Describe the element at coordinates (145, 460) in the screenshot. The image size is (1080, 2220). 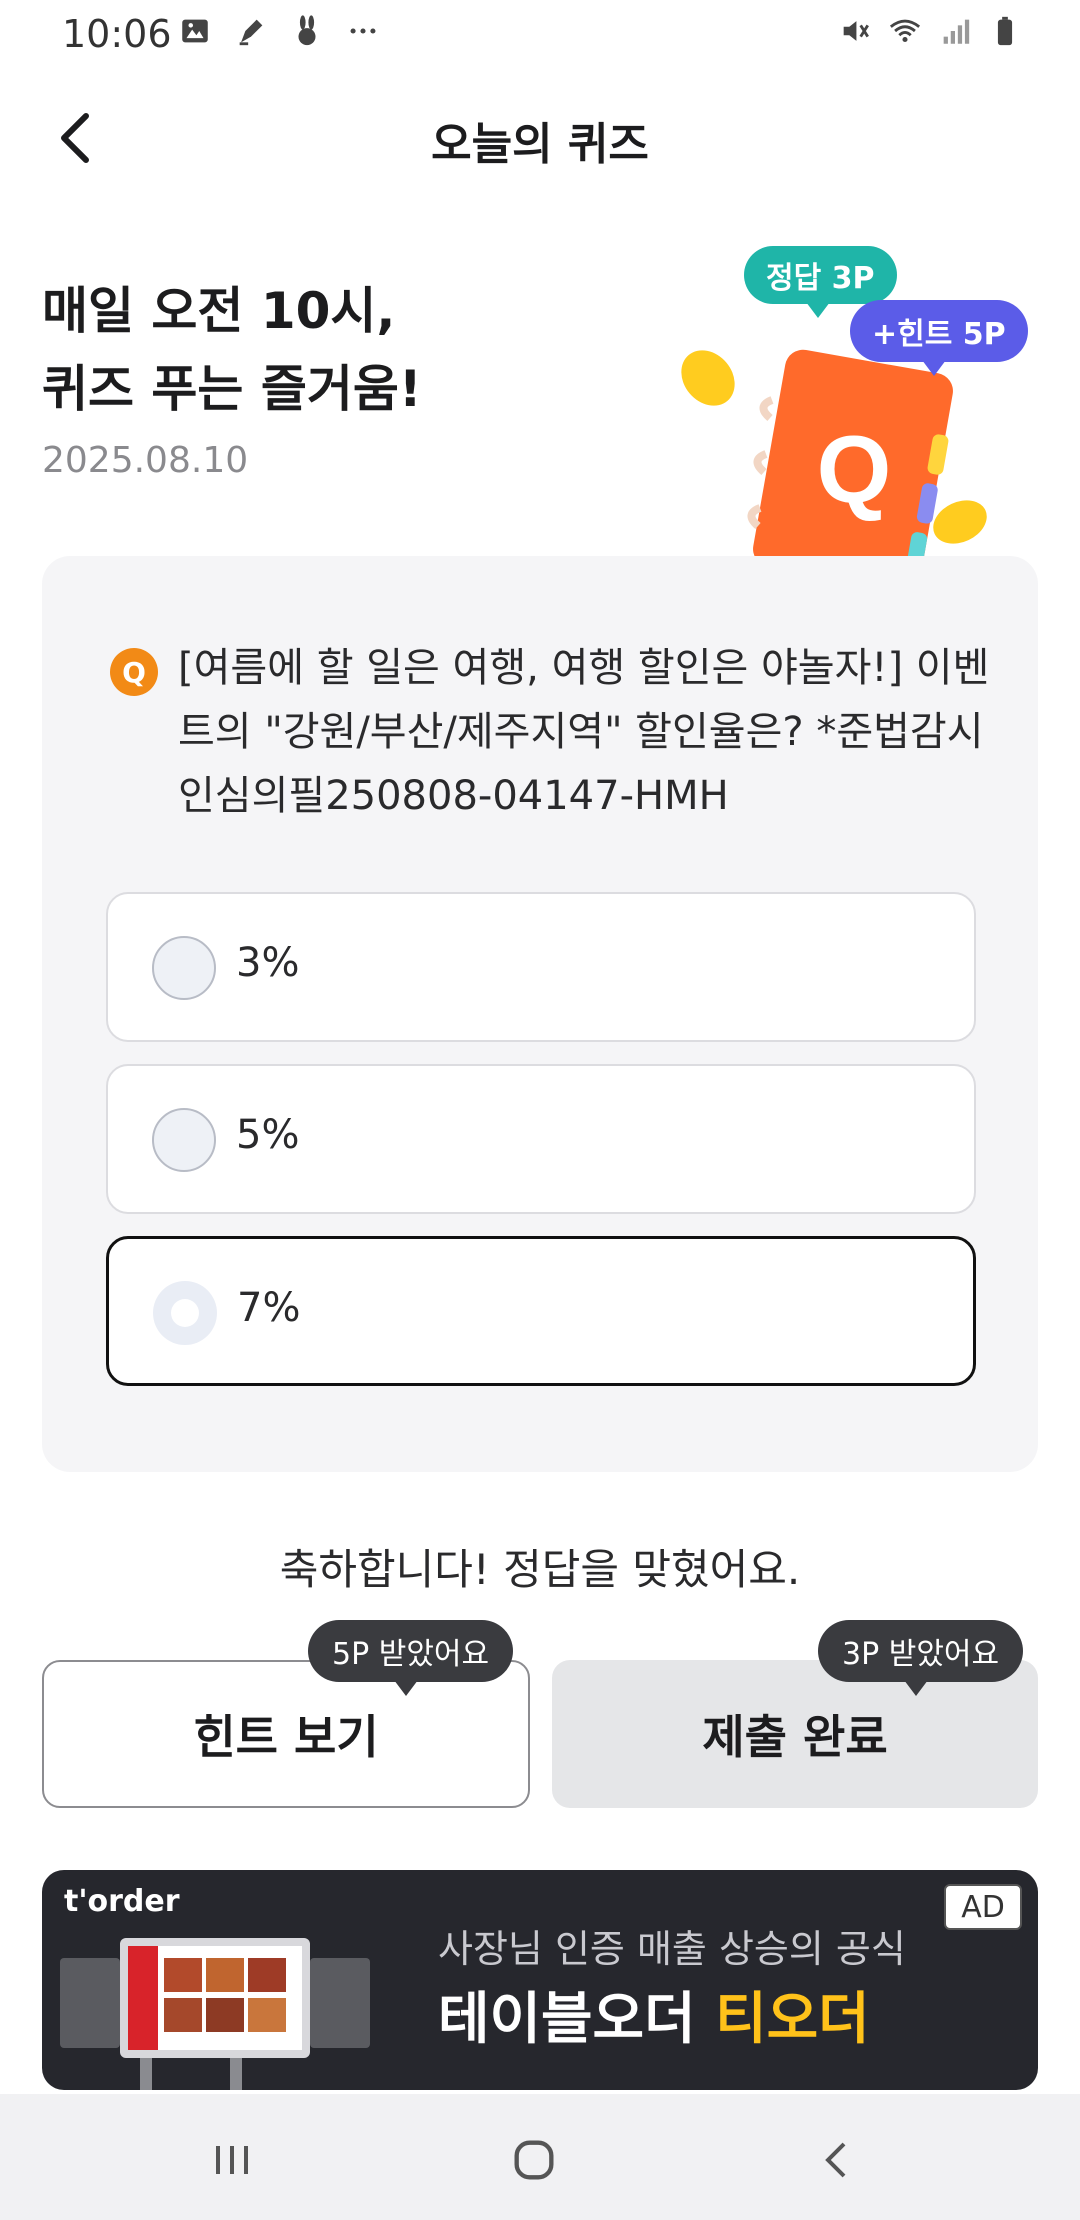
I see `quiz-date: 2025.08.10` at that location.